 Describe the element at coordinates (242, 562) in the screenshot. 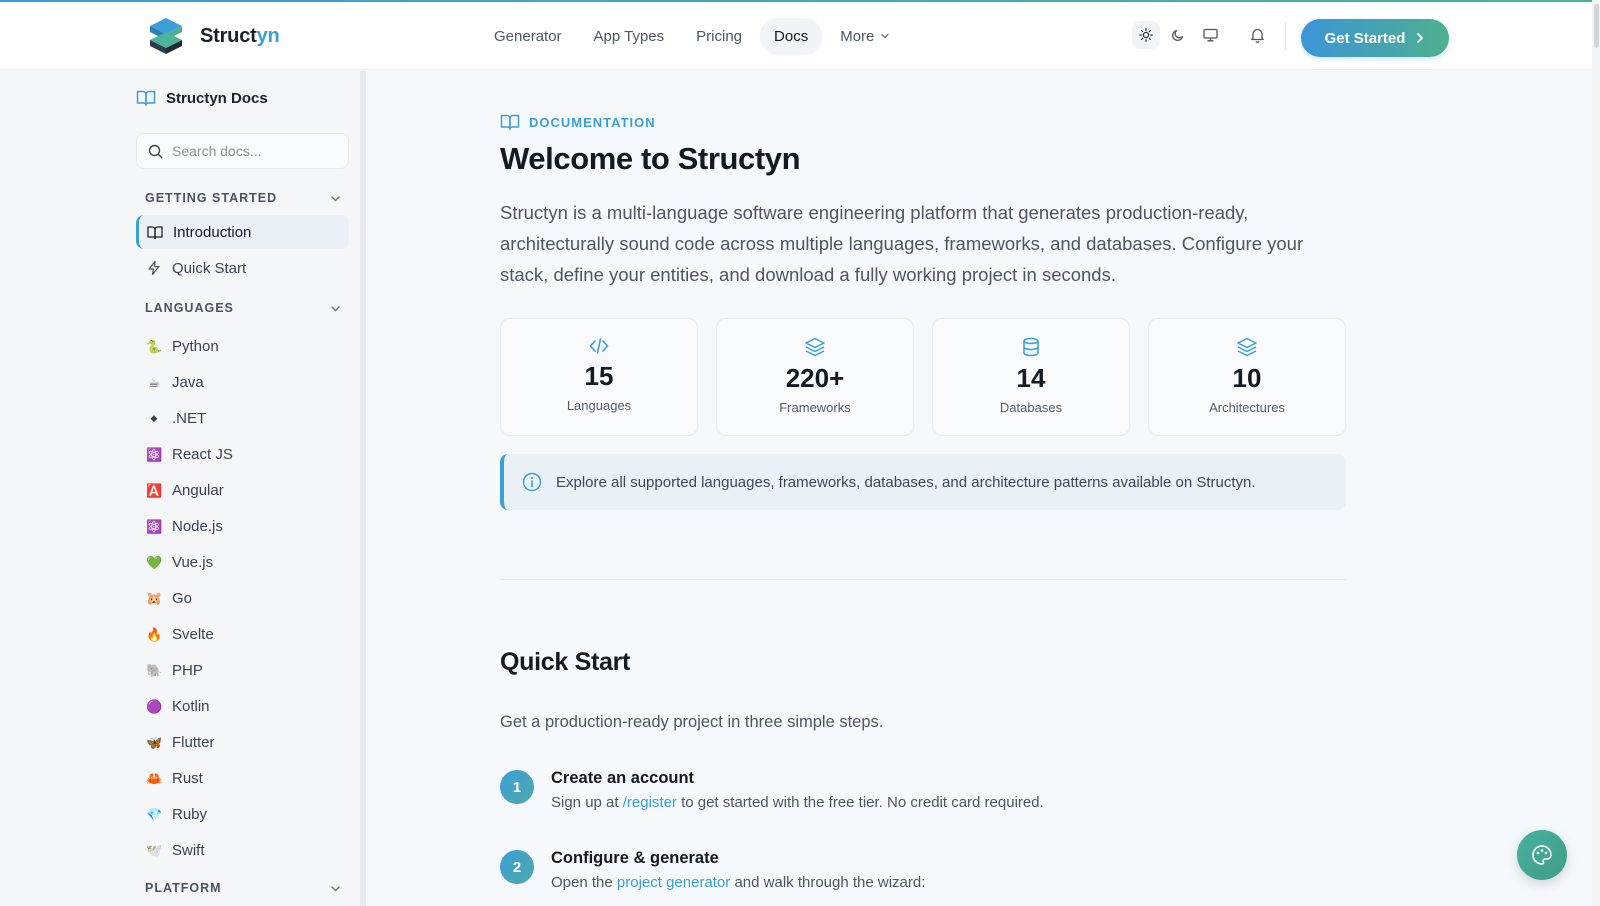

I see `sidebar-item-vuejs: 💚 Vue.js` at that location.